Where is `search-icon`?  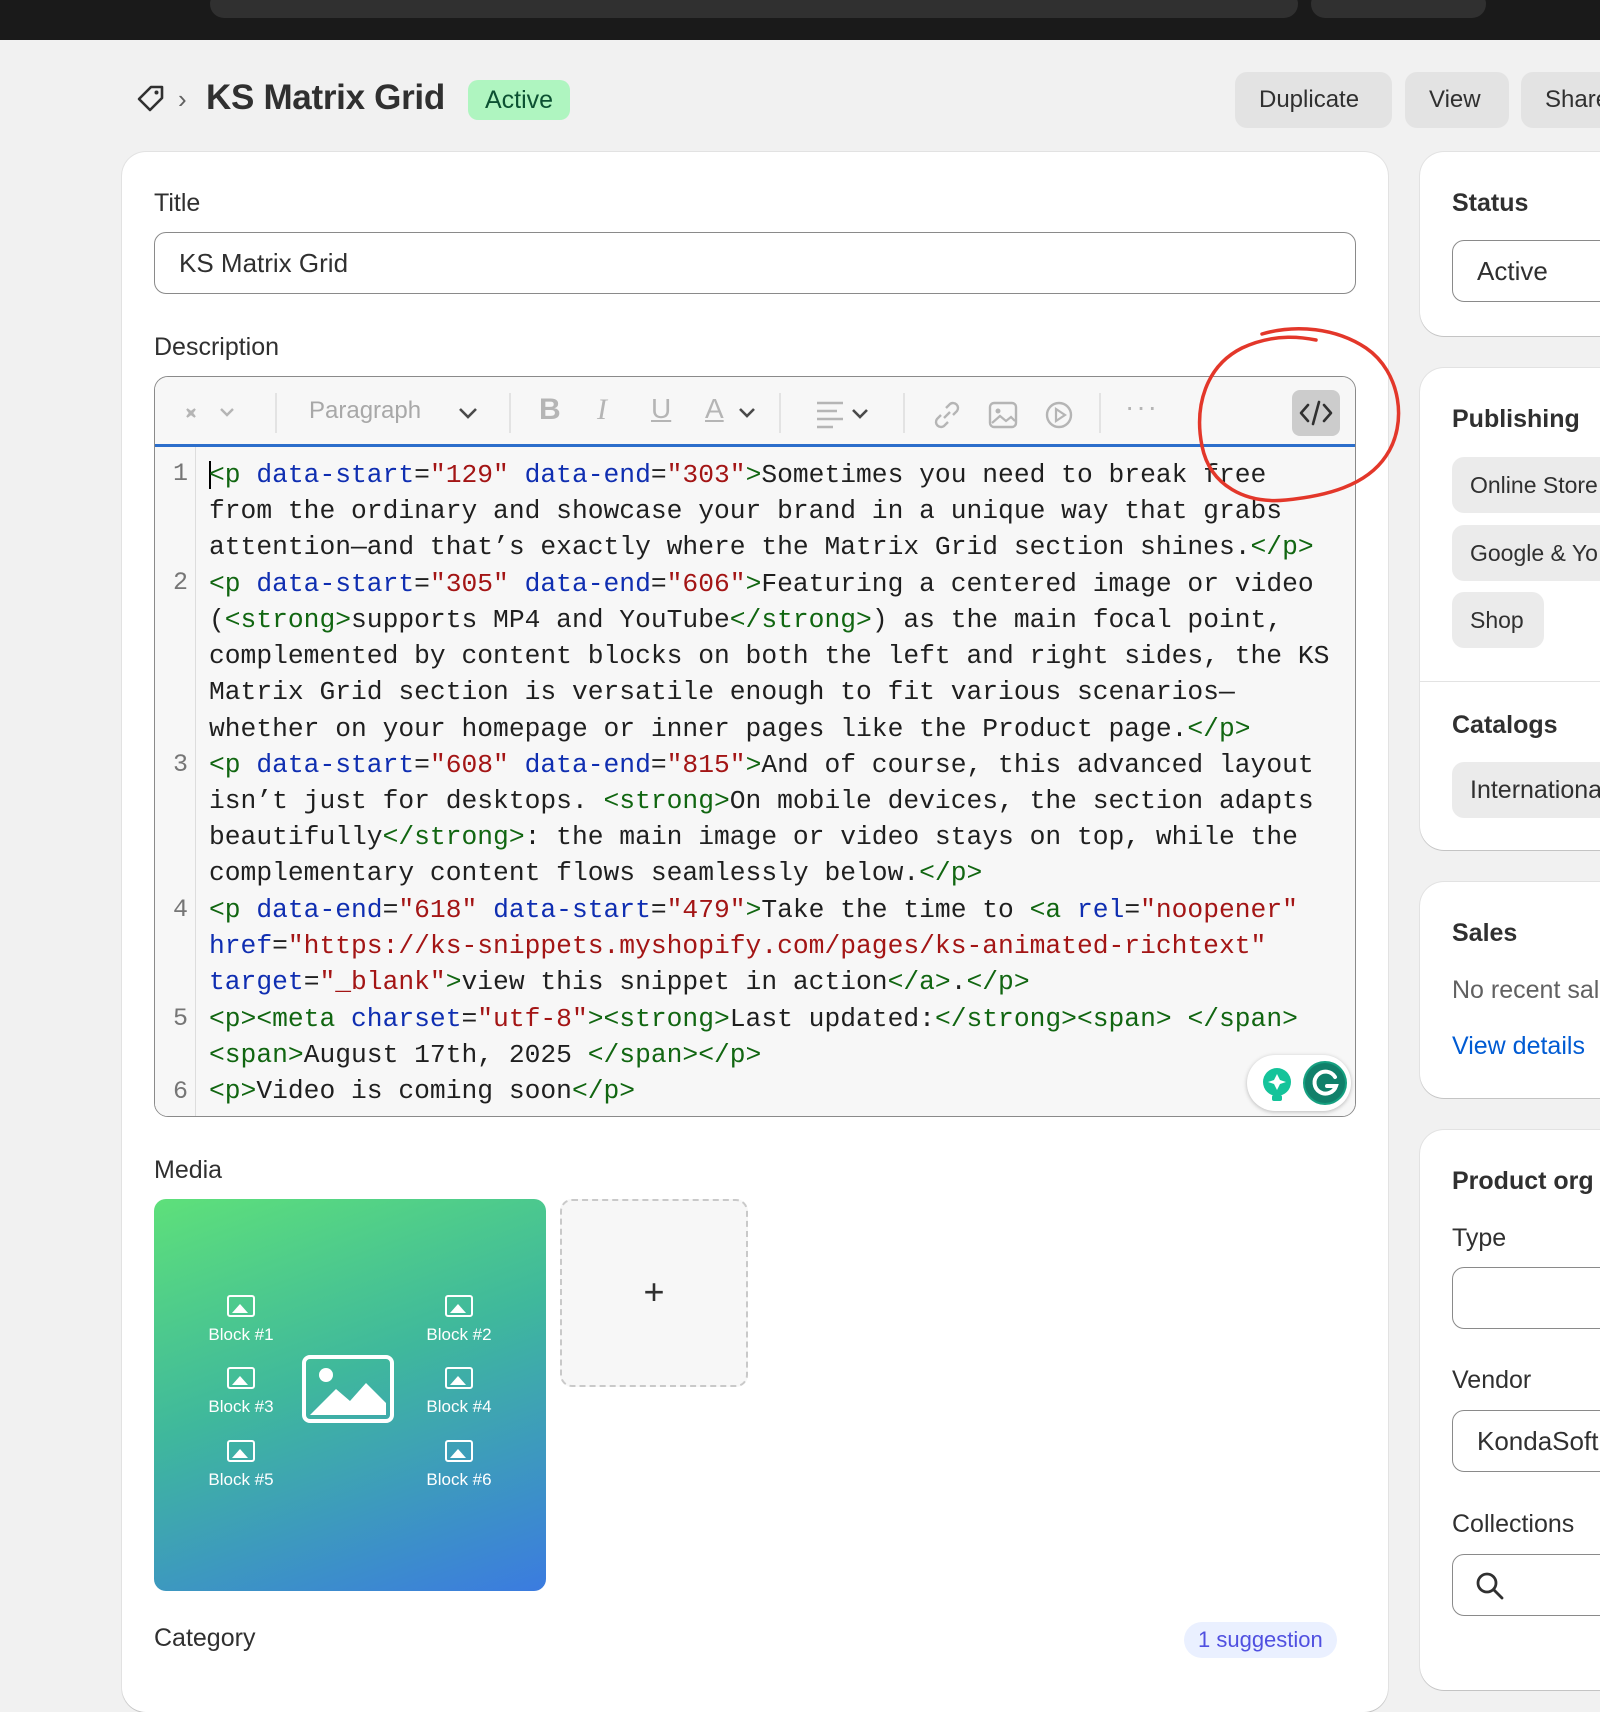 search-icon is located at coordinates (1490, 1586).